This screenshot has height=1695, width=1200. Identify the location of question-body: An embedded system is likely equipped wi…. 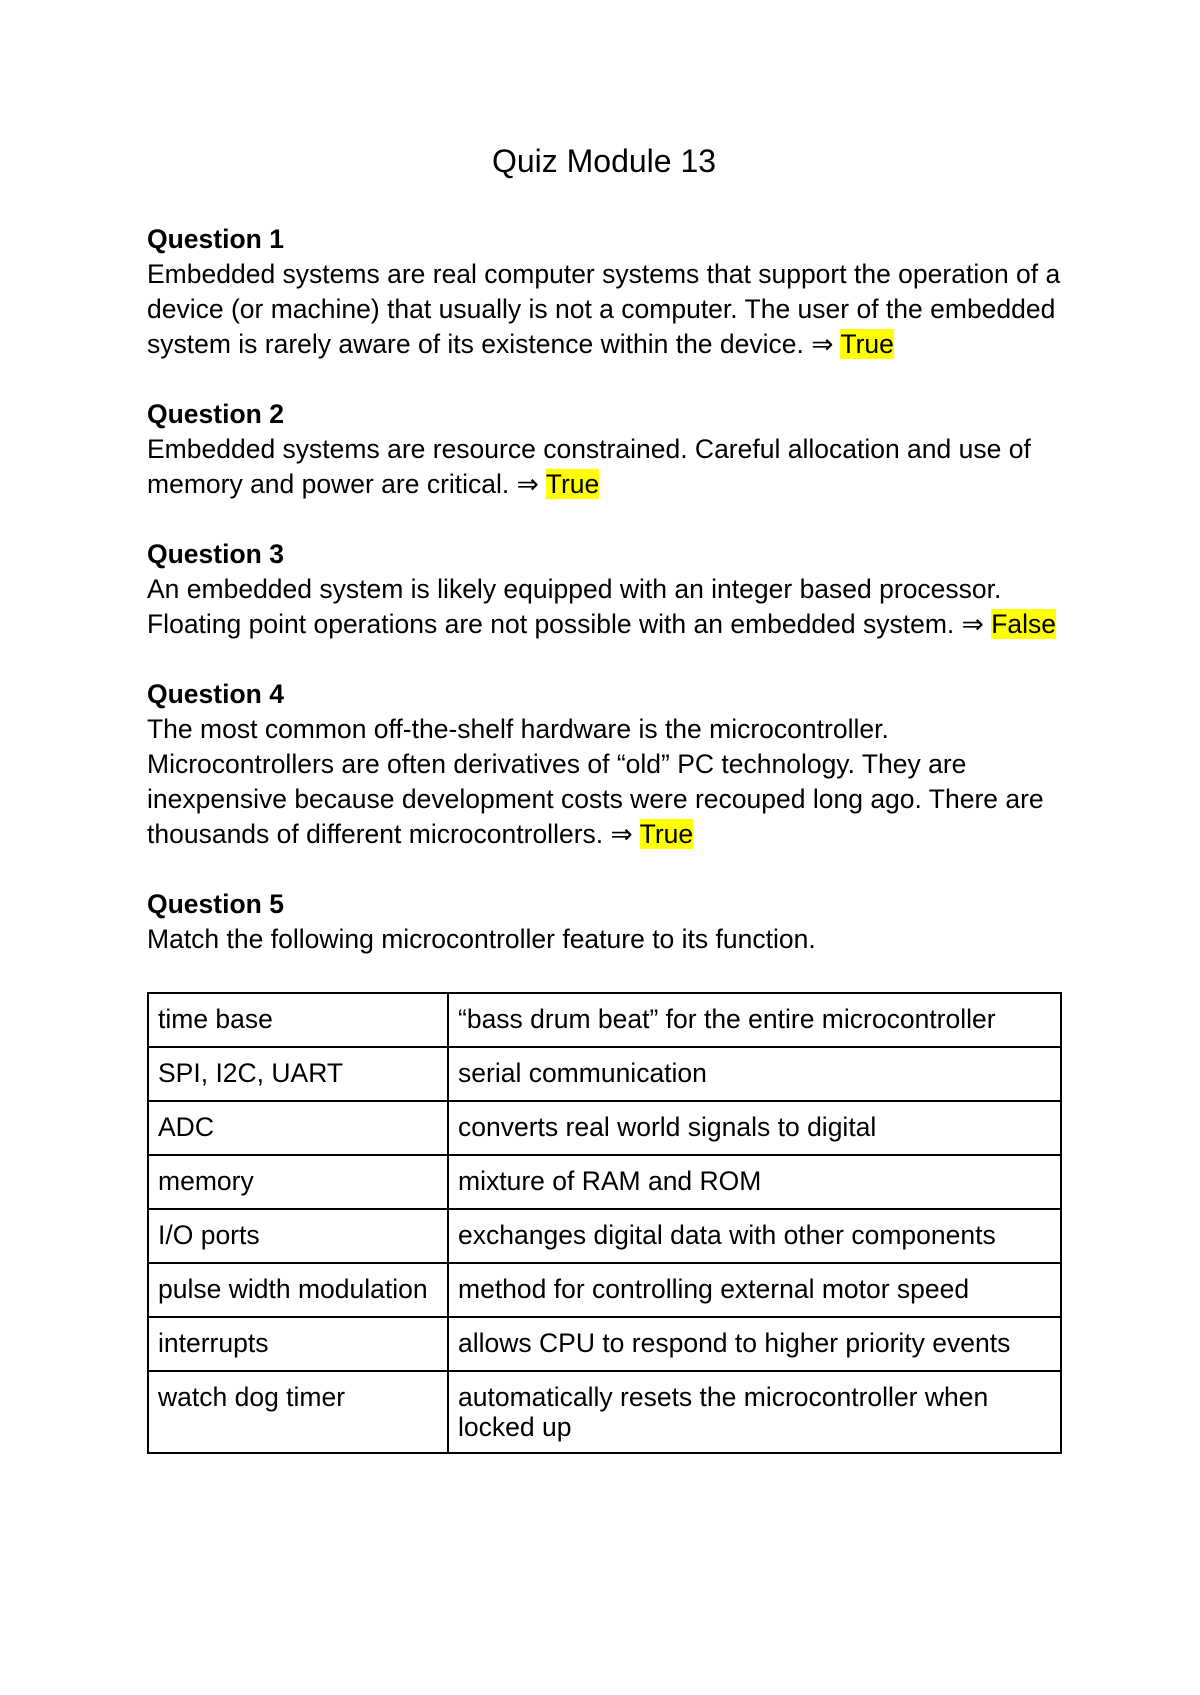
(574, 606).